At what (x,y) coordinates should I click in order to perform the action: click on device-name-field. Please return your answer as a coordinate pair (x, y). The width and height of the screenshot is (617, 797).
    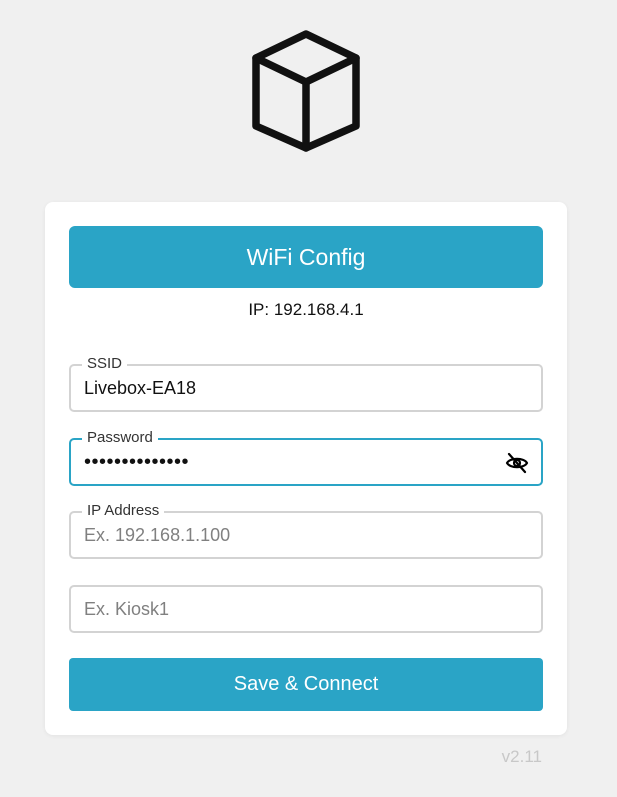
    Looking at the image, I should click on (306, 609).